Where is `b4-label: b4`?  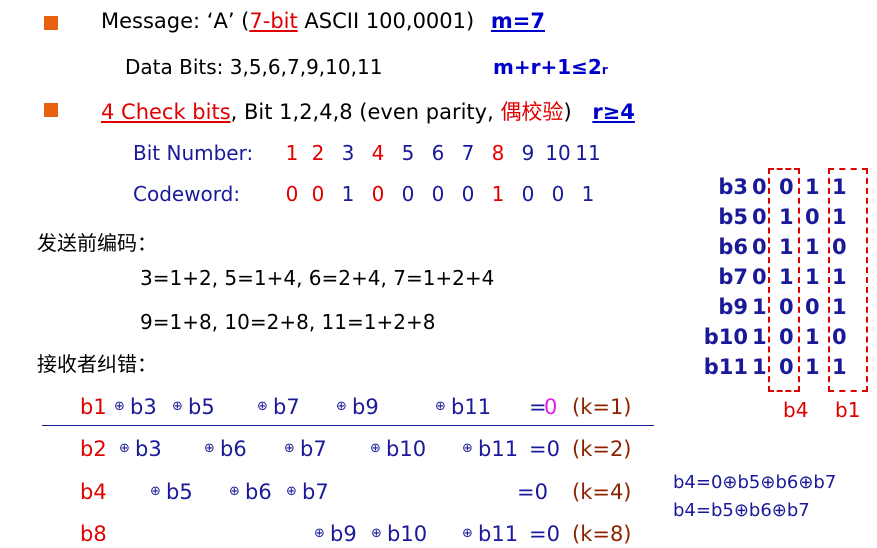 b4-label: b4 is located at coordinates (796, 410).